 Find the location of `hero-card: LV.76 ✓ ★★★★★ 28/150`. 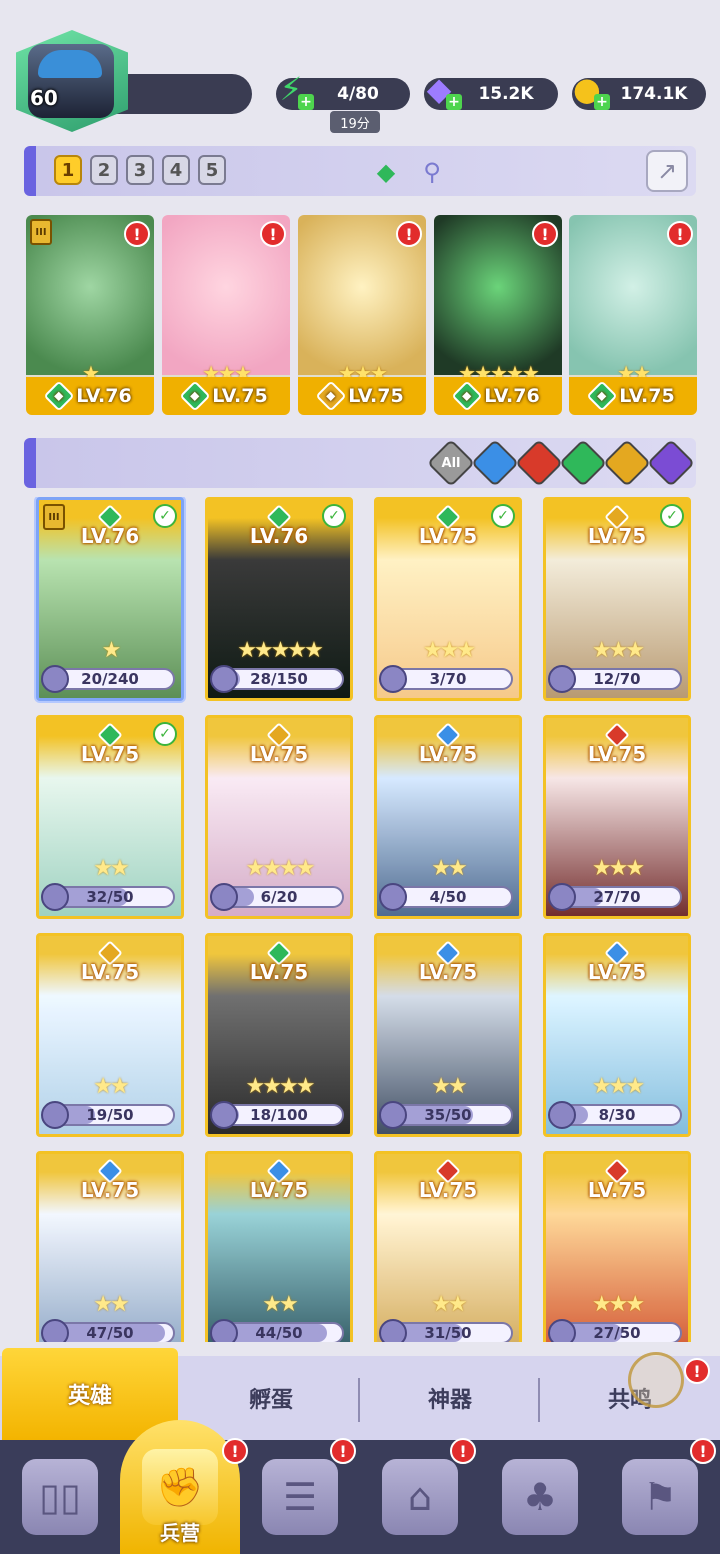

hero-card: LV.76 ✓ ★★★★★ 28/150 is located at coordinates (279, 599).